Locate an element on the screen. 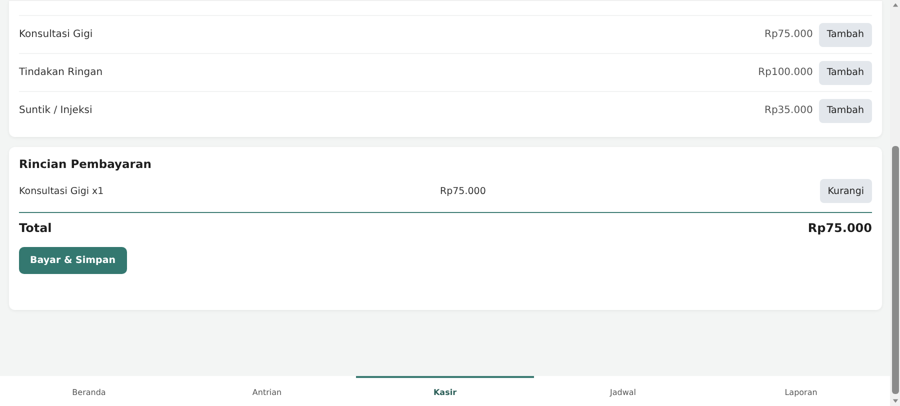  nav-tab: Laporan is located at coordinates (801, 391).